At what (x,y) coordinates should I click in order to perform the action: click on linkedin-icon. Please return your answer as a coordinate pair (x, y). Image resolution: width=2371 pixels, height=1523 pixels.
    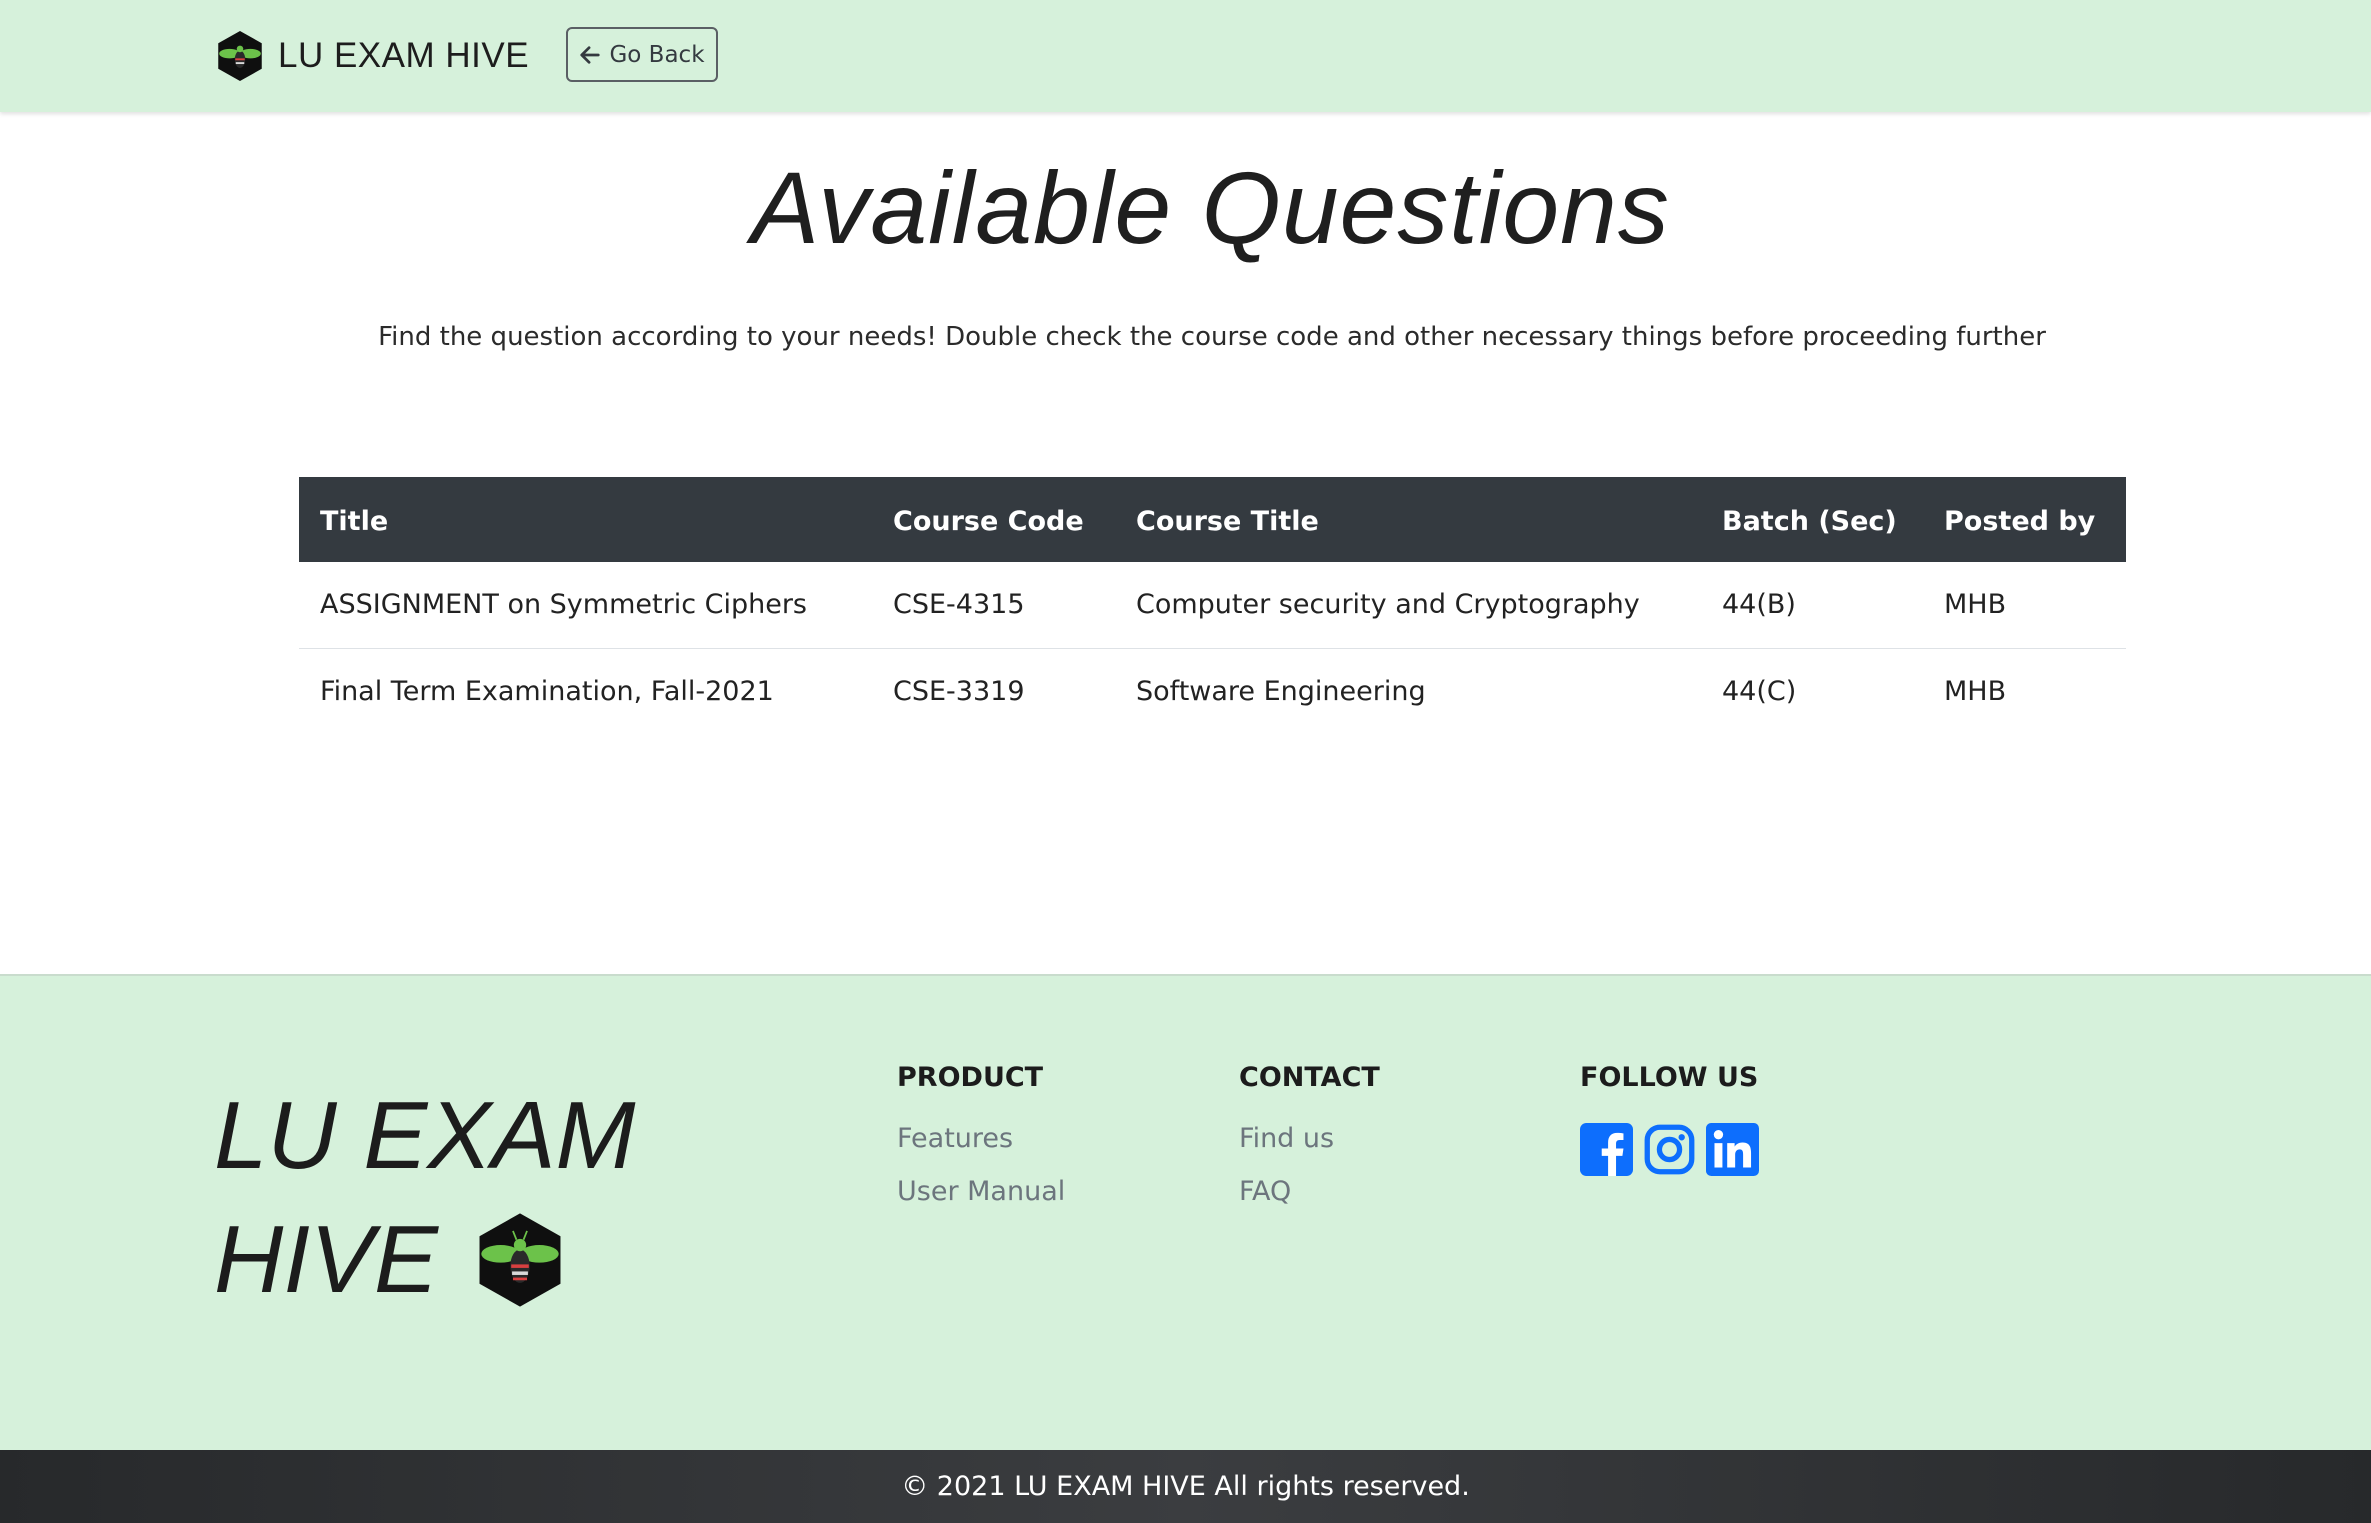
    Looking at the image, I should click on (1732, 1149).